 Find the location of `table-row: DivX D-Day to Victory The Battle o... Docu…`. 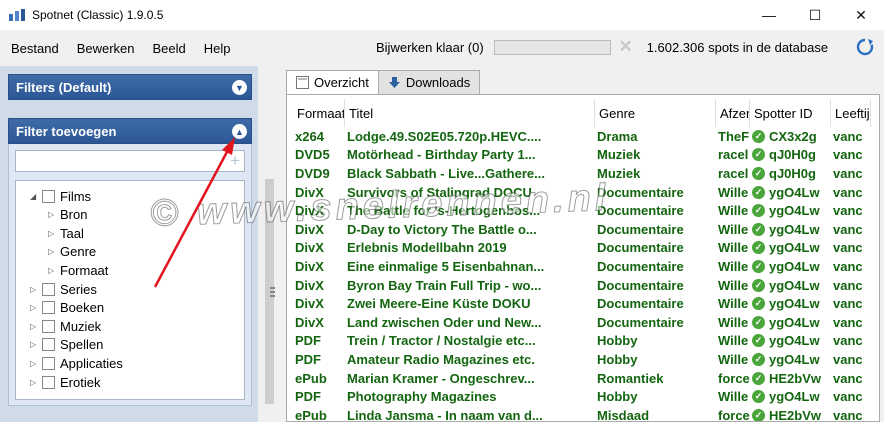

table-row: DivX D-Day to Victory The Battle o... Docu… is located at coordinates (582, 229).